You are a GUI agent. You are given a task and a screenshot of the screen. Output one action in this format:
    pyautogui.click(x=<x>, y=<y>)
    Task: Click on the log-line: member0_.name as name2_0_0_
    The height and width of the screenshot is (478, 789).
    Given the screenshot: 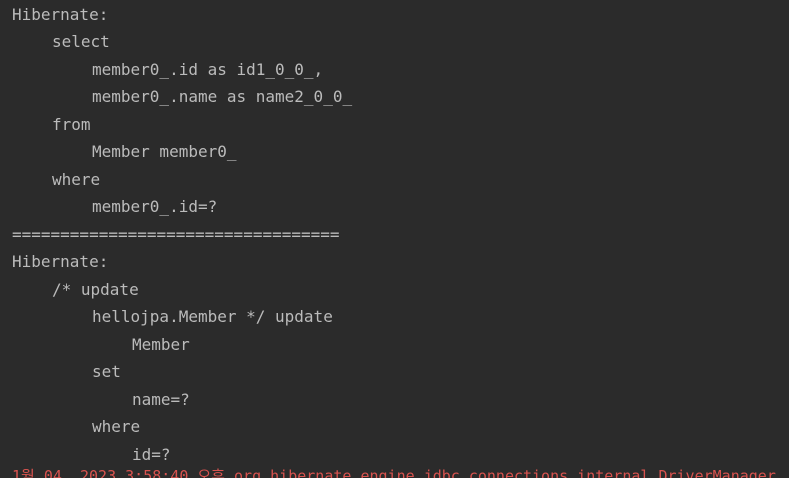 What is the action you would take?
    pyautogui.click(x=222, y=96)
    